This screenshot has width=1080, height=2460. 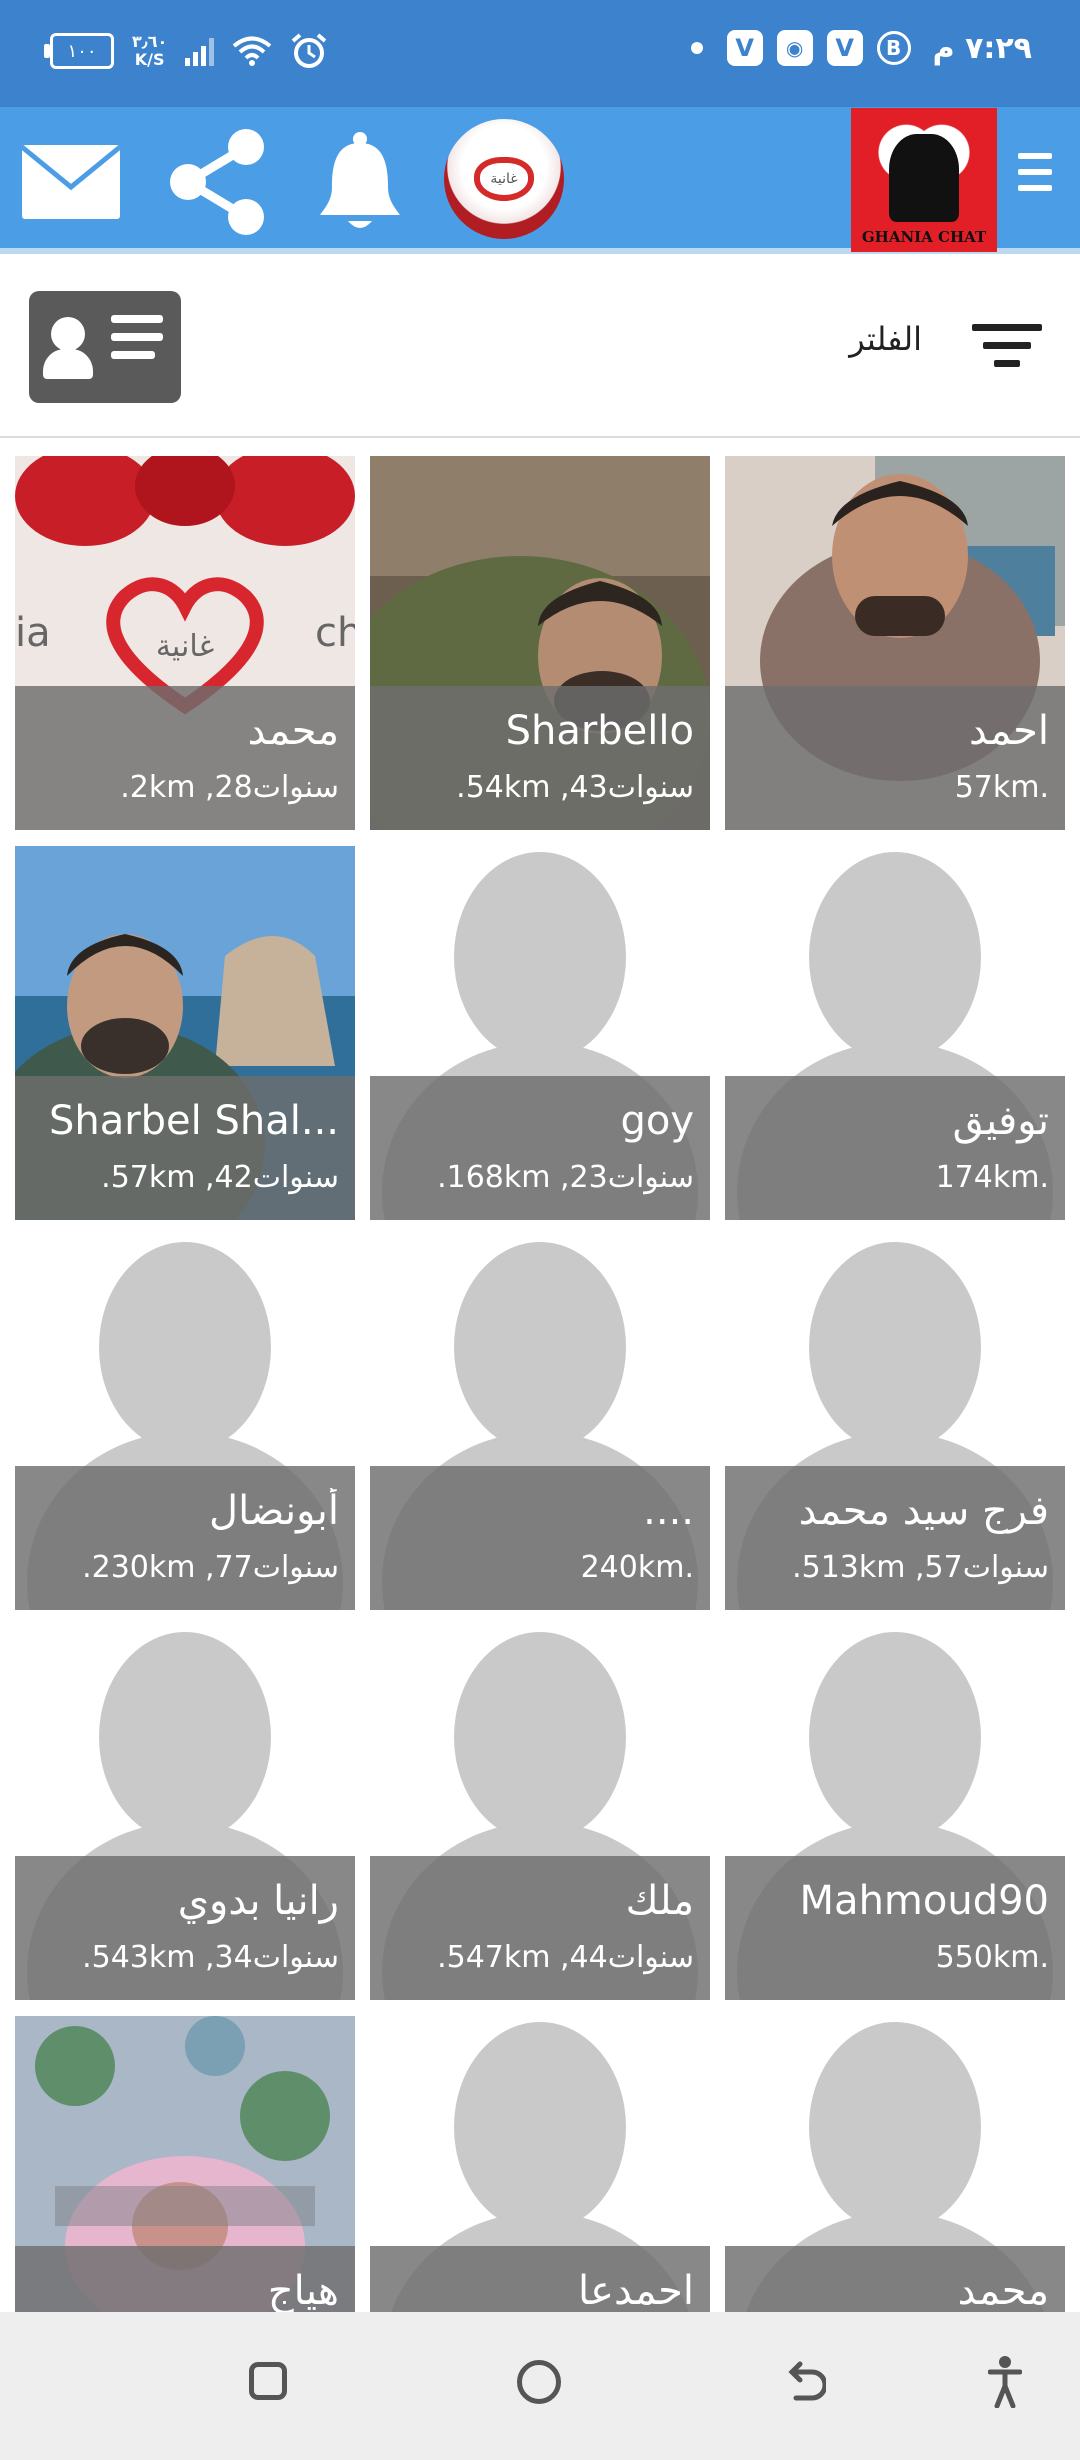 What do you see at coordinates (575, 787) in the screenshot?
I see `user-age-distance: .54km ,43سنوات` at bounding box center [575, 787].